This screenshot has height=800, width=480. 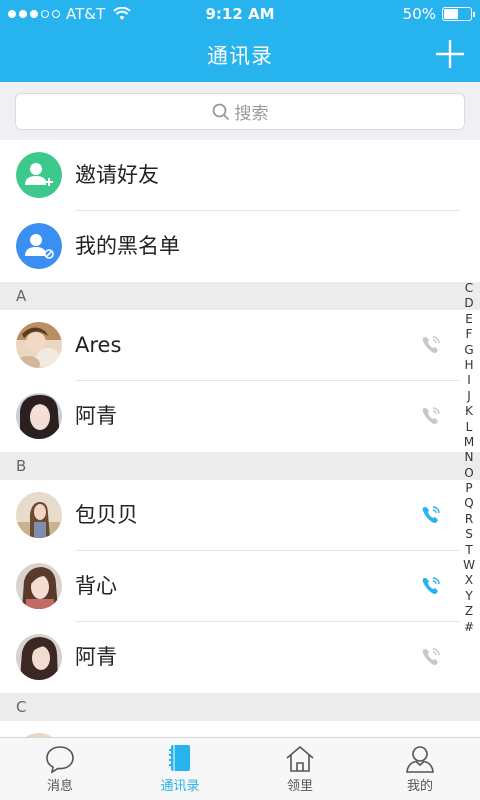 I want to click on tab-contacts: 通讯录, so click(x=180, y=769).